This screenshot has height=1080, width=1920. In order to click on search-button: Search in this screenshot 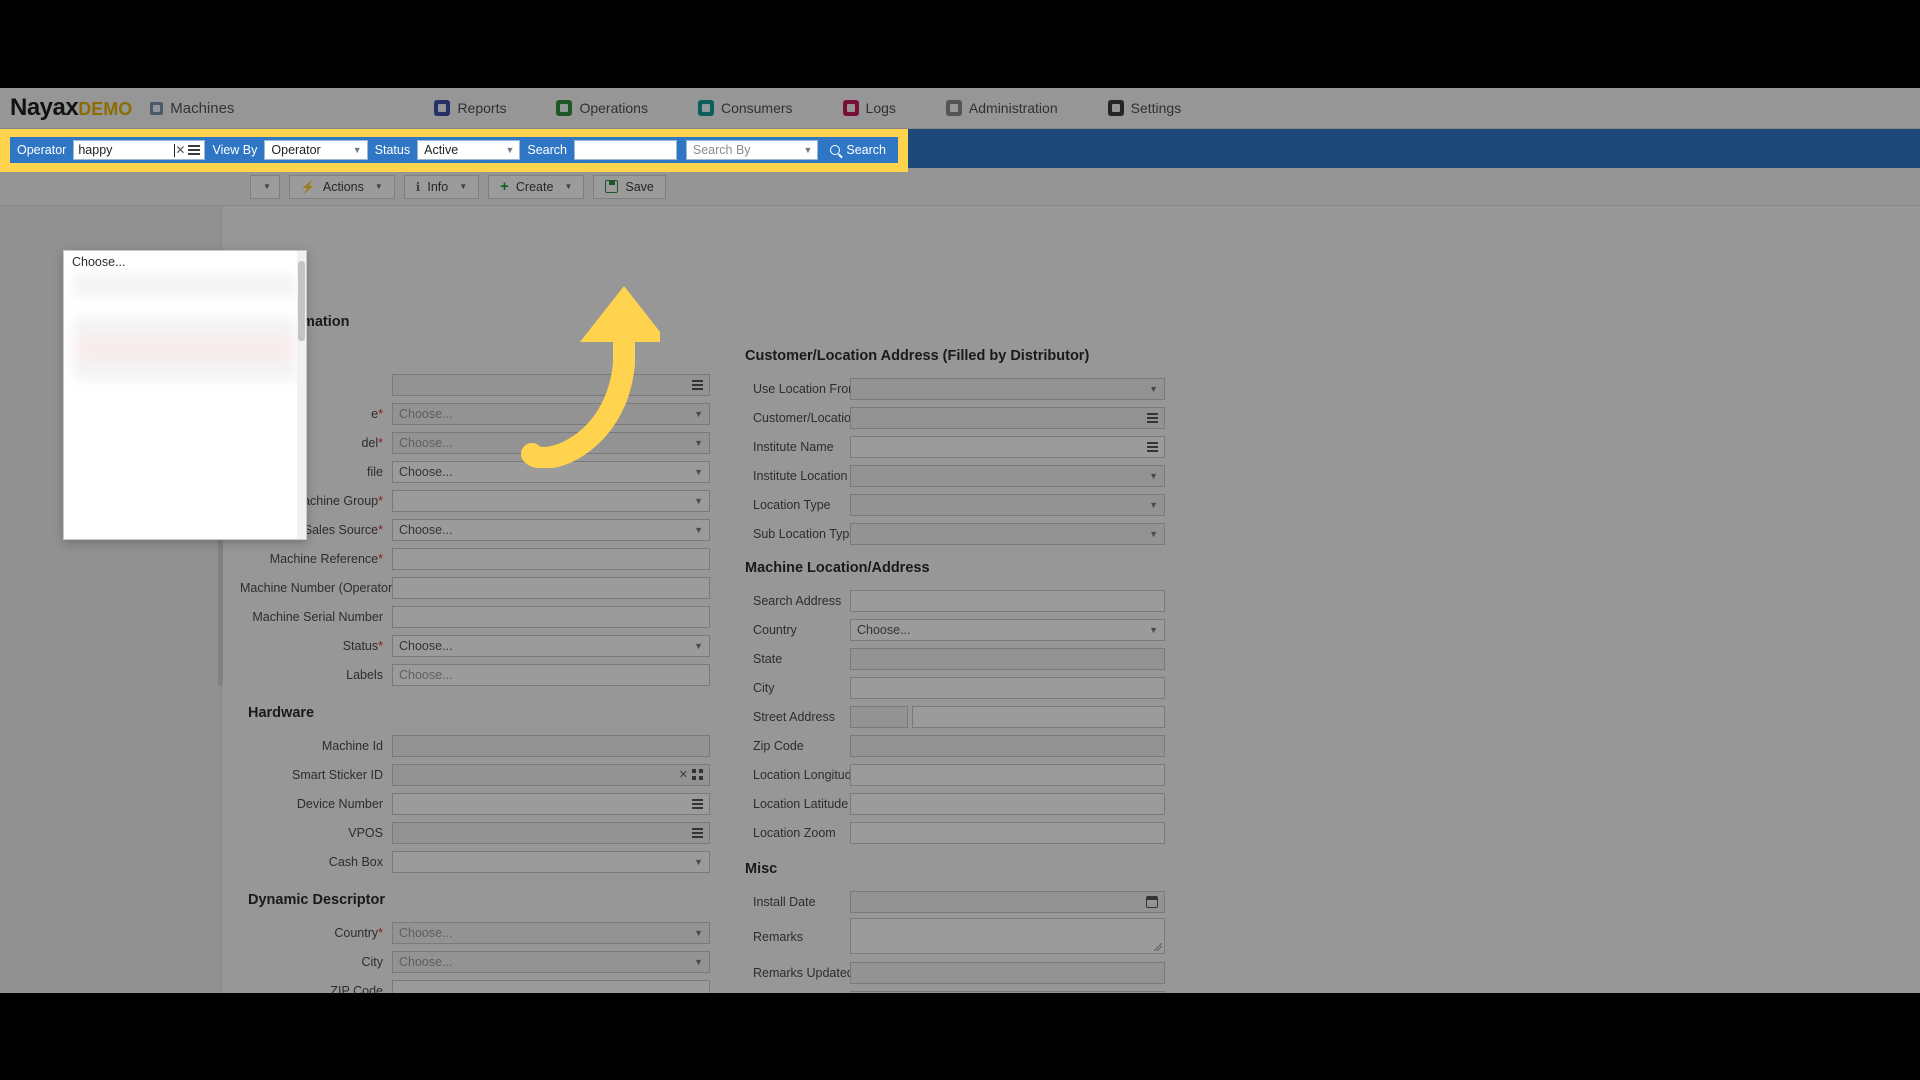, I will do `click(858, 150)`.